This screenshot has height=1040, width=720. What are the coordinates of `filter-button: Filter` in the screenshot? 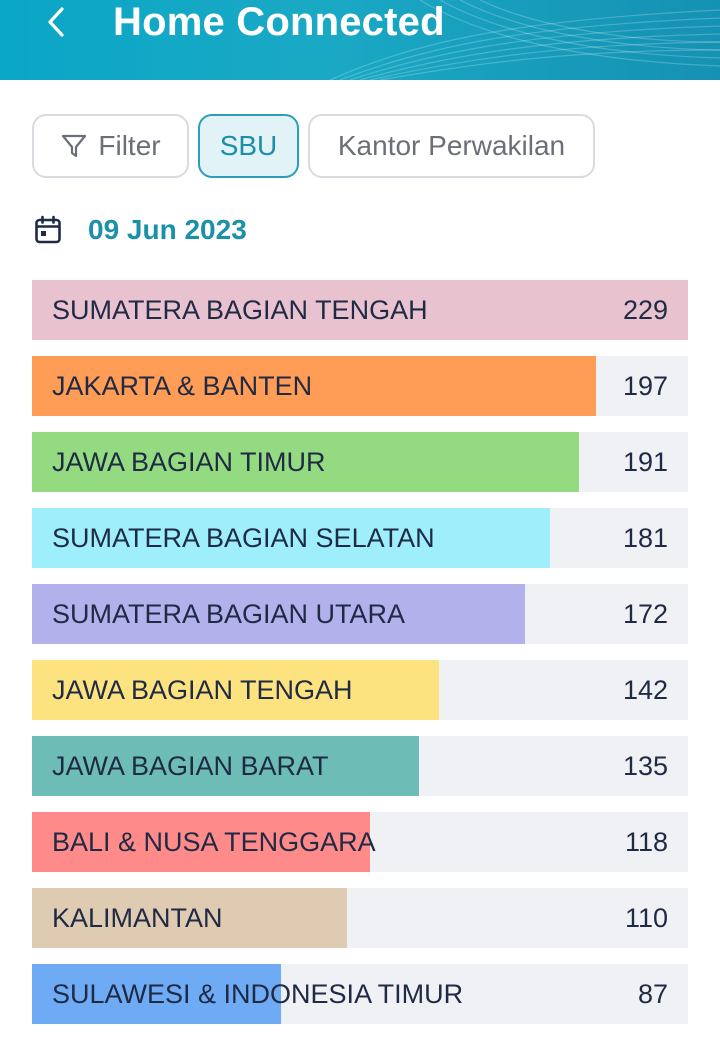 It's located at (110, 146).